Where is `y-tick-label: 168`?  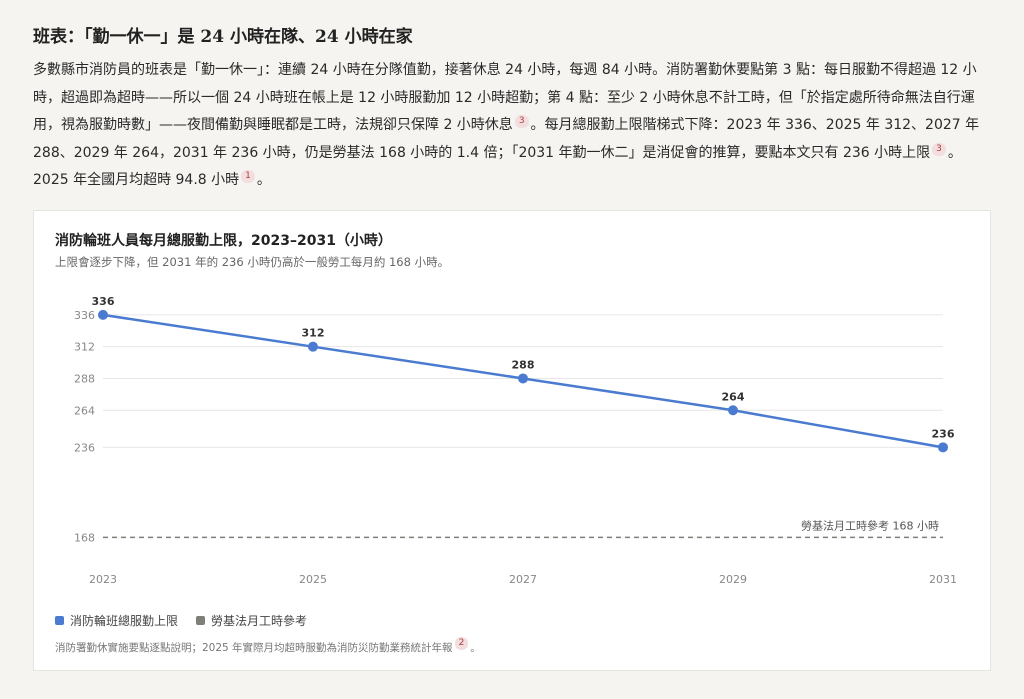 y-tick-label: 168 is located at coordinates (84, 537).